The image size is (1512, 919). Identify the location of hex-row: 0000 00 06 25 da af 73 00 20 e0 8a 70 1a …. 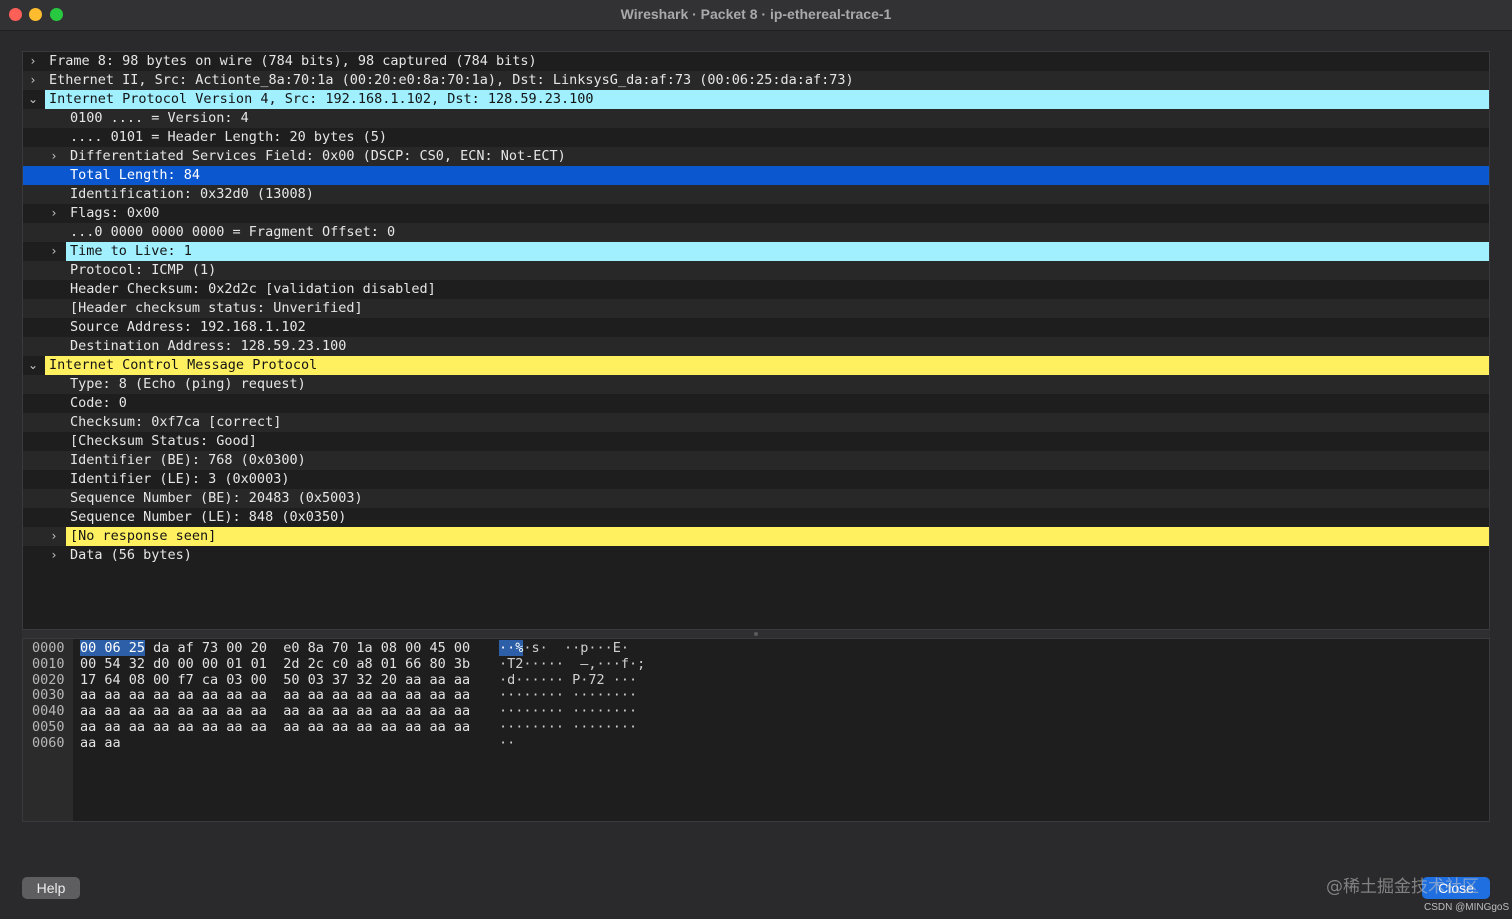
(756, 648).